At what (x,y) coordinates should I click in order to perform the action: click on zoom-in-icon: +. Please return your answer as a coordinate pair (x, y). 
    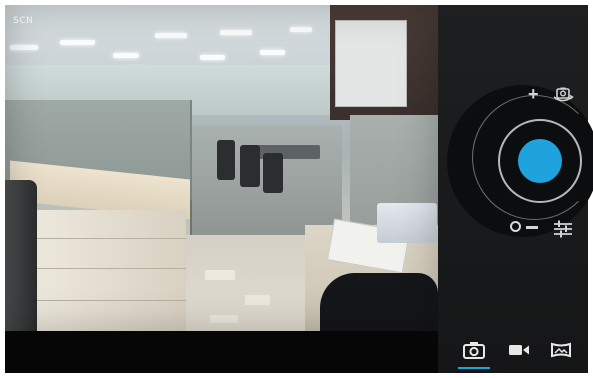
    Looking at the image, I should click on (533, 94).